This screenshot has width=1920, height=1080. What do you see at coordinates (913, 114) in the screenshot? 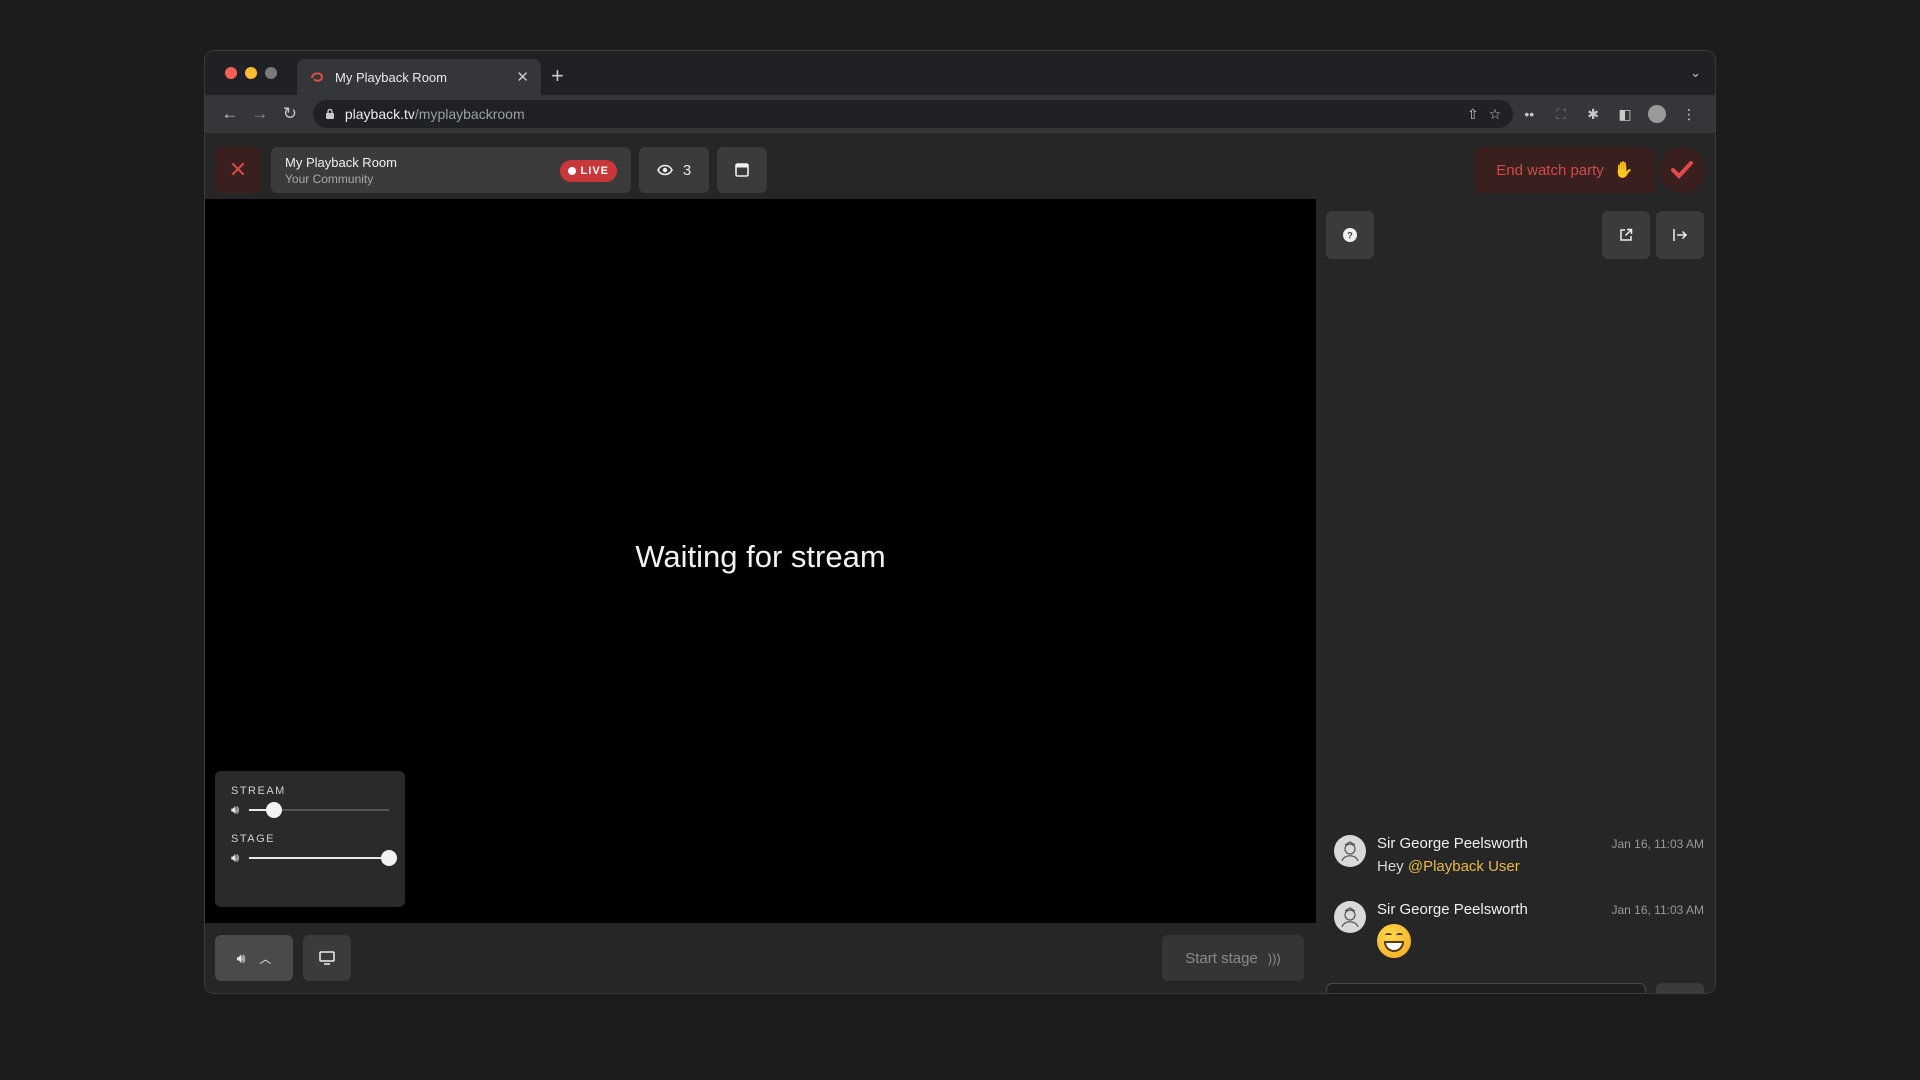
I see `address-bar: playback.tv/myplaybackroom ⇧ ☆` at bounding box center [913, 114].